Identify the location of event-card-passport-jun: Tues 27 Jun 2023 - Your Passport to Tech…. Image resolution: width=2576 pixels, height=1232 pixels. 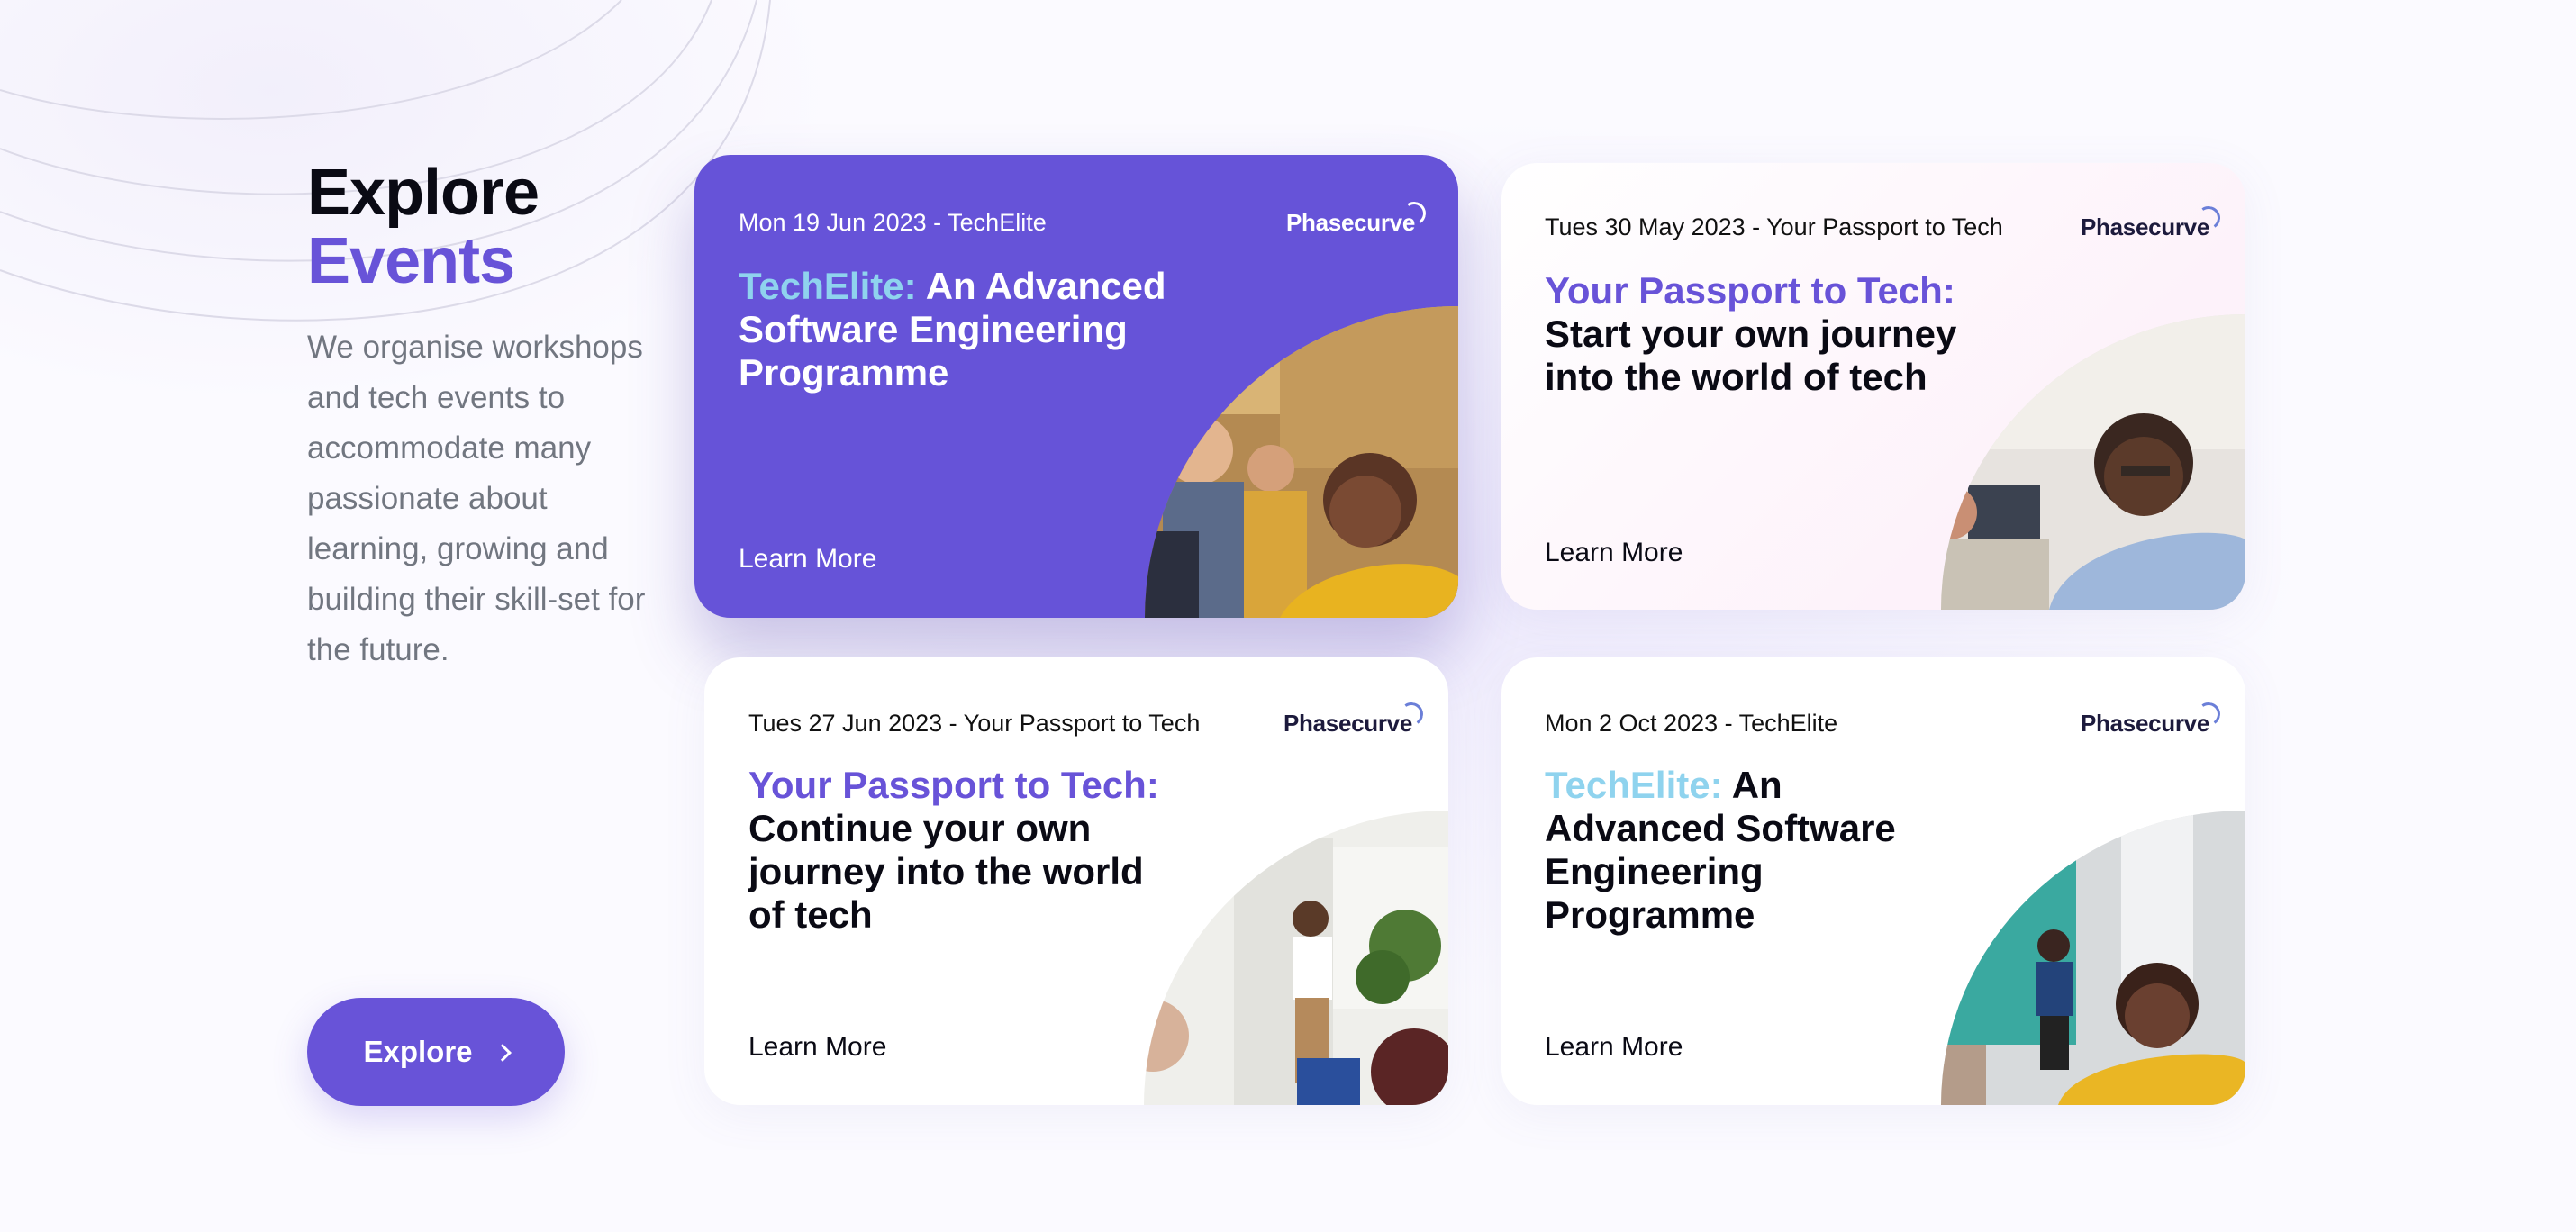
(1076, 881).